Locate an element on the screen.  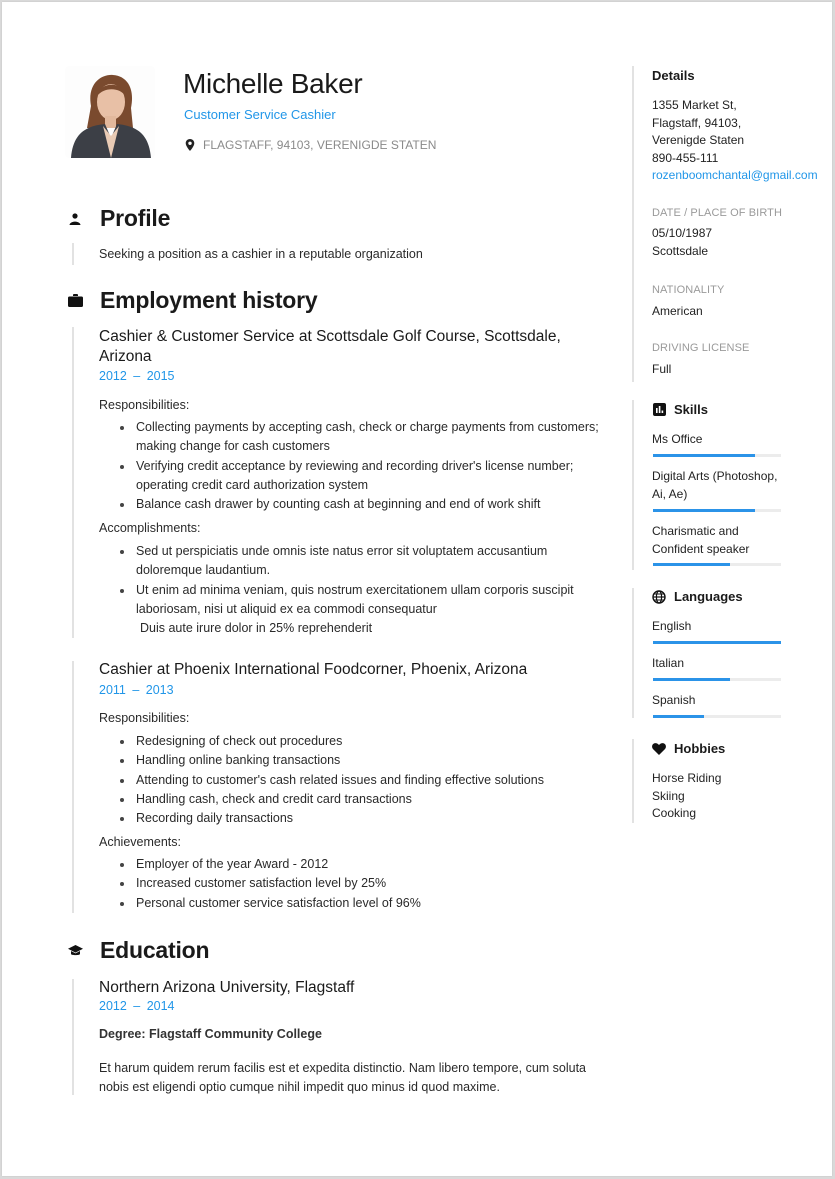
skills-heading-text: Skills is located at coordinates (691, 409).